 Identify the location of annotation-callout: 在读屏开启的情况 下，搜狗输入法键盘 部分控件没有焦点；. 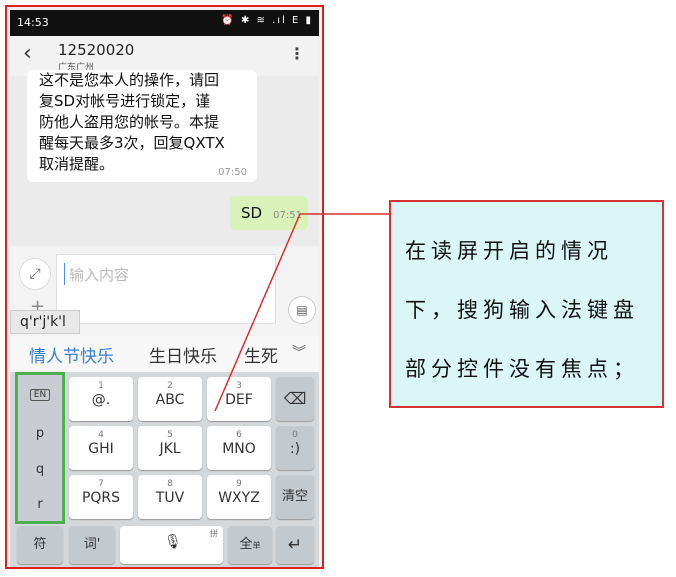
(526, 304).